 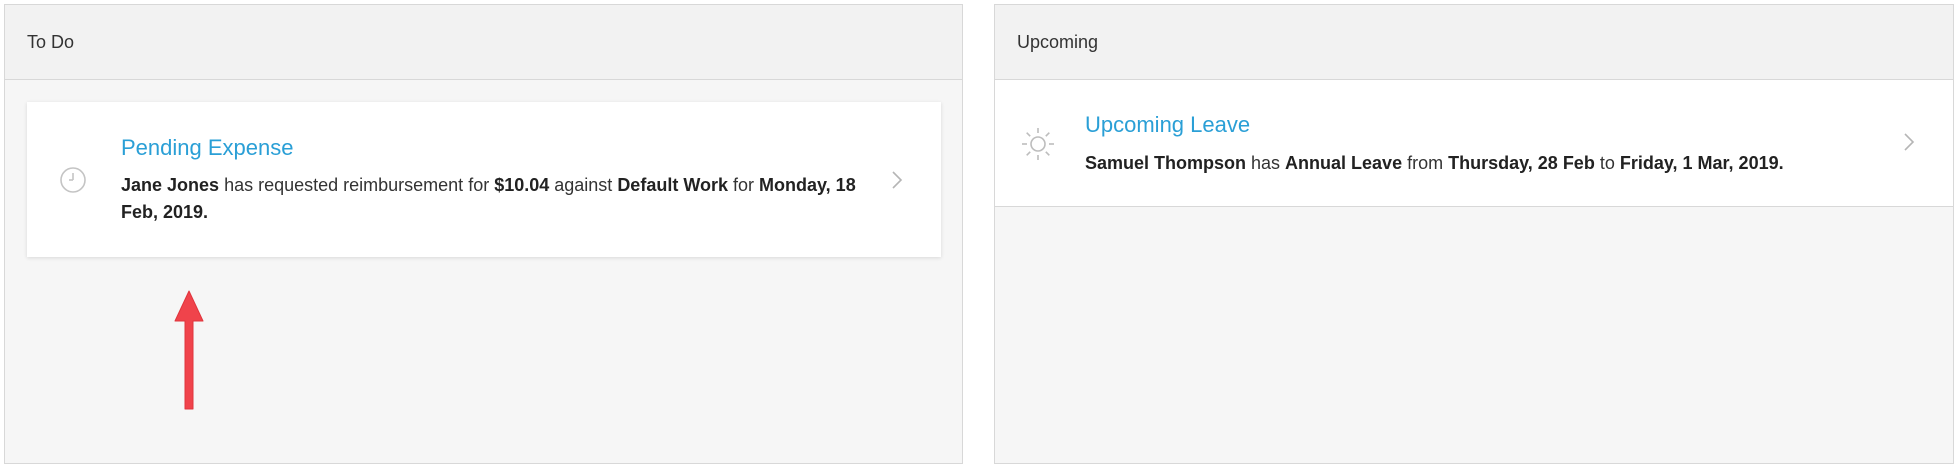 What do you see at coordinates (1474, 42) in the screenshot?
I see `upcoming-panel-header: Upcoming` at bounding box center [1474, 42].